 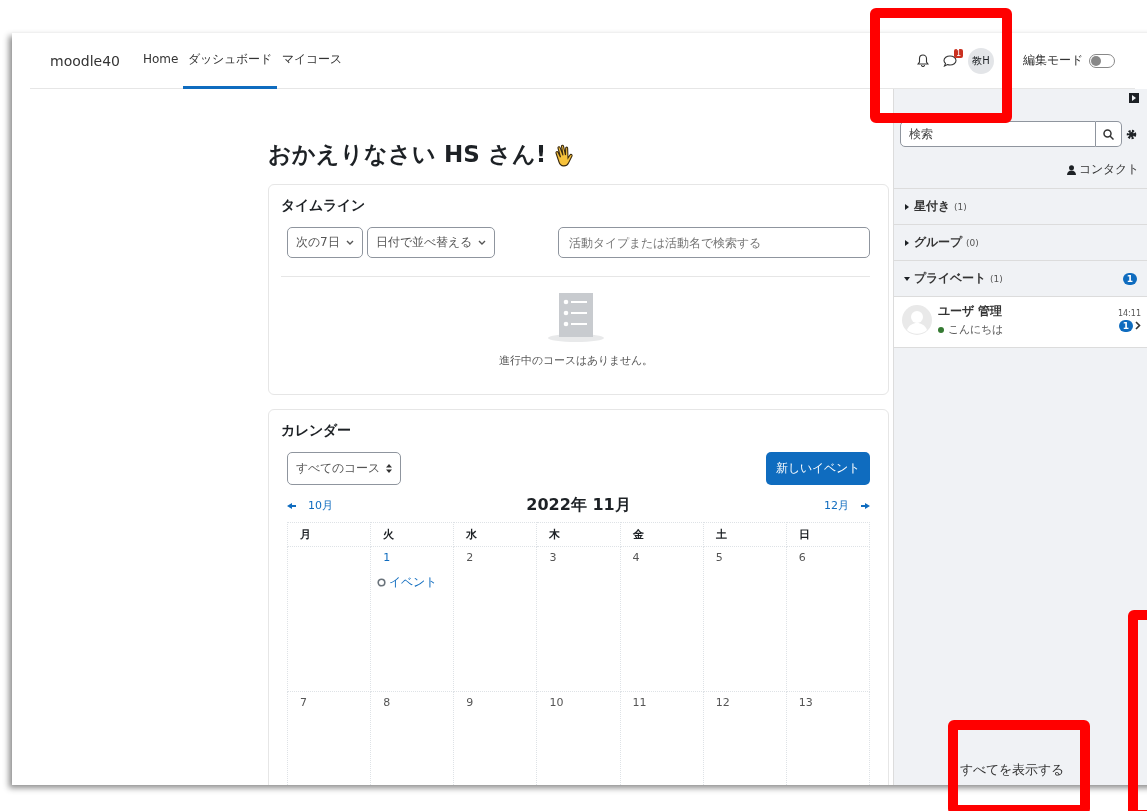 I want to click on expand-icon, so click(x=1134, y=98).